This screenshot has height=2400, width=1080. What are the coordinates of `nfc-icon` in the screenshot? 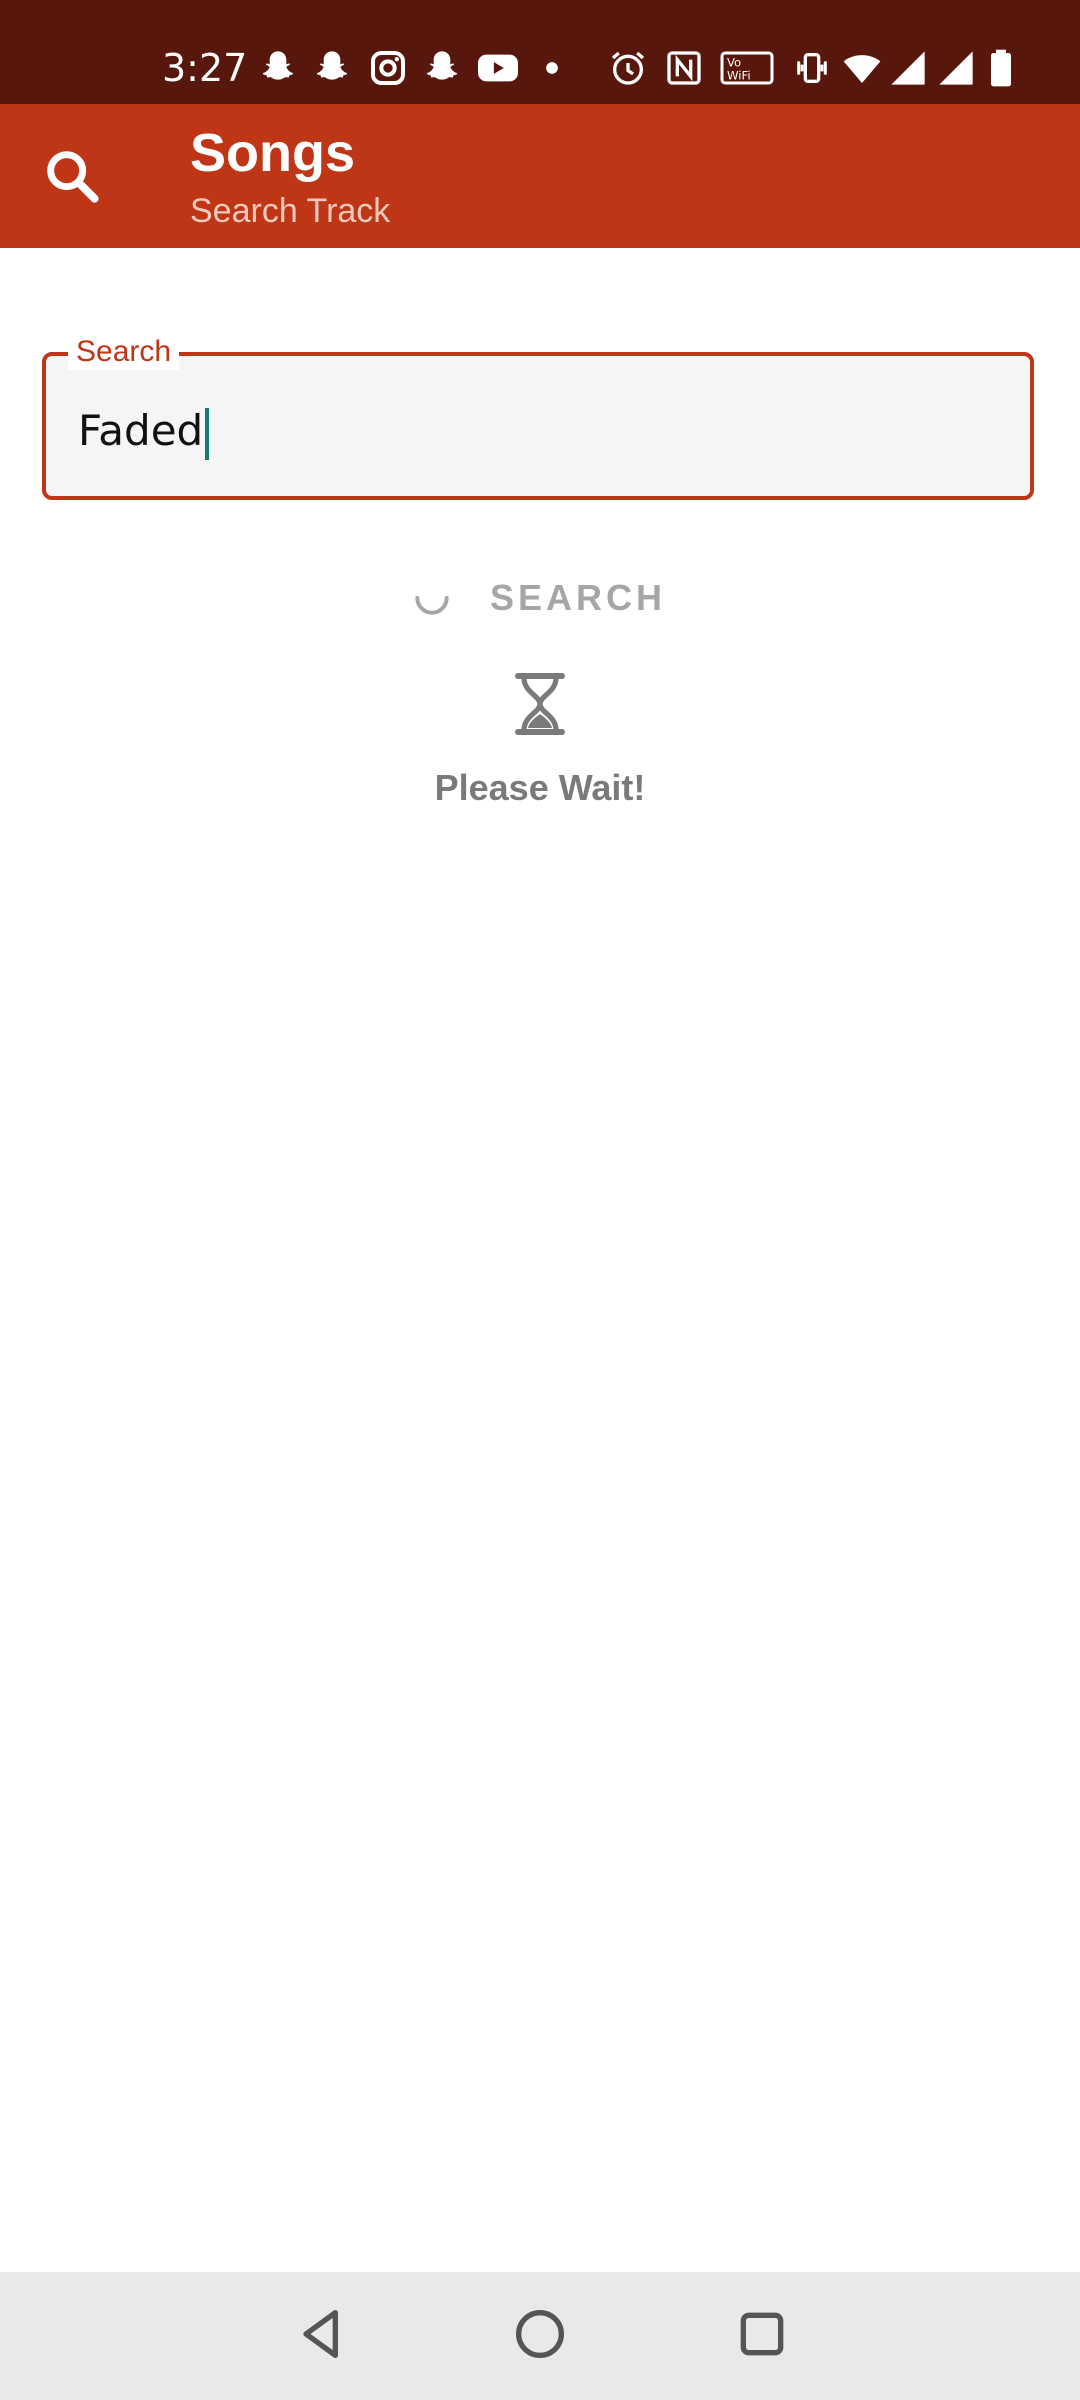 It's located at (684, 68).